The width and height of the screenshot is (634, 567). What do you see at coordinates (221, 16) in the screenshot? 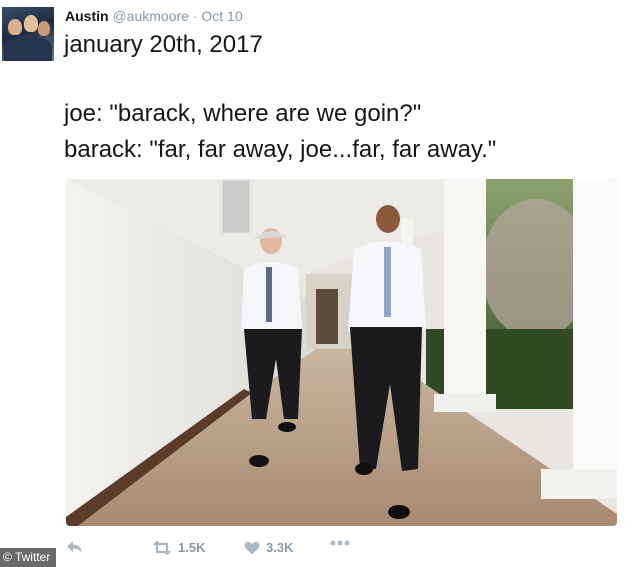
I see `tweet-date: Oct 10` at bounding box center [221, 16].